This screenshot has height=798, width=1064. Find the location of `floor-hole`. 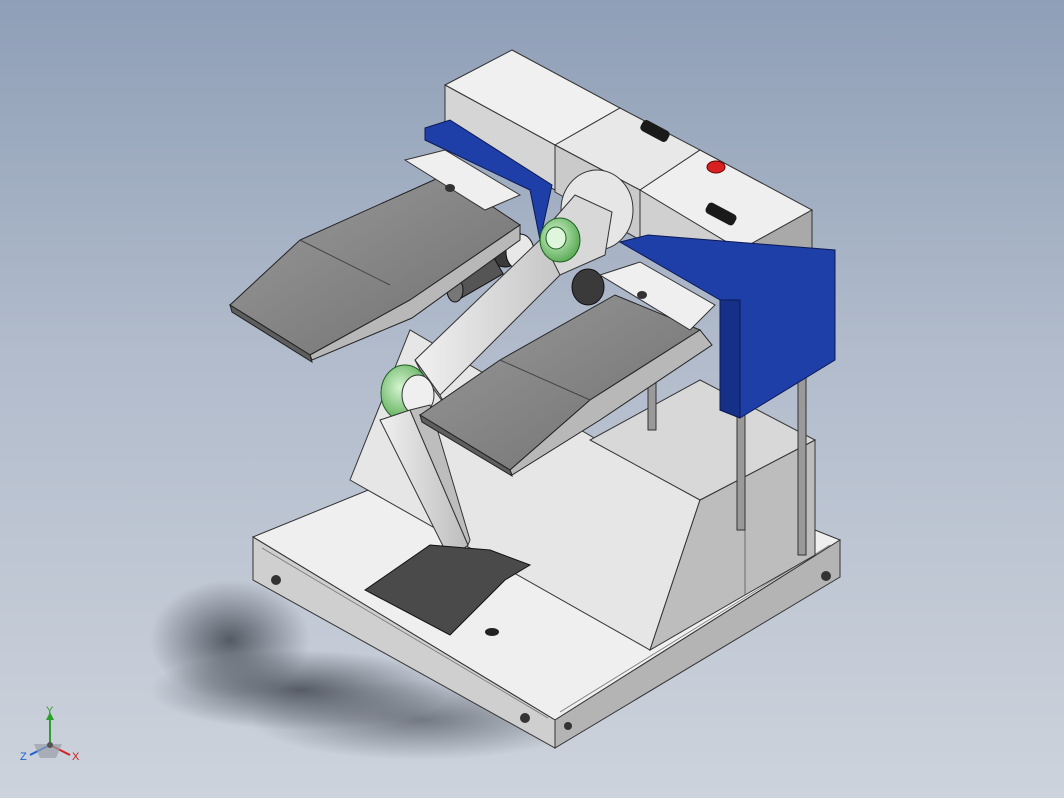

floor-hole is located at coordinates (492, 632).